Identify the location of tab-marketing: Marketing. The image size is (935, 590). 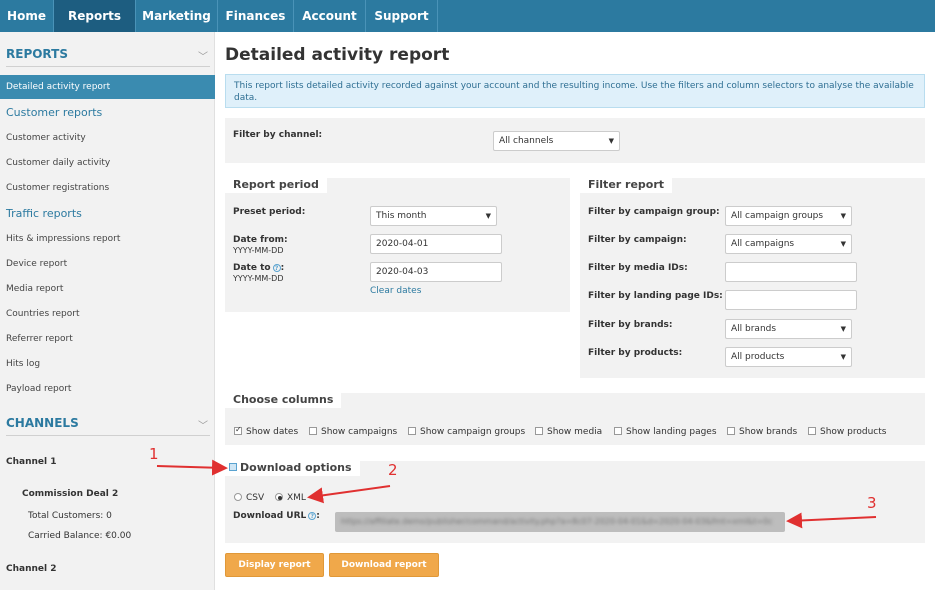
(177, 16).